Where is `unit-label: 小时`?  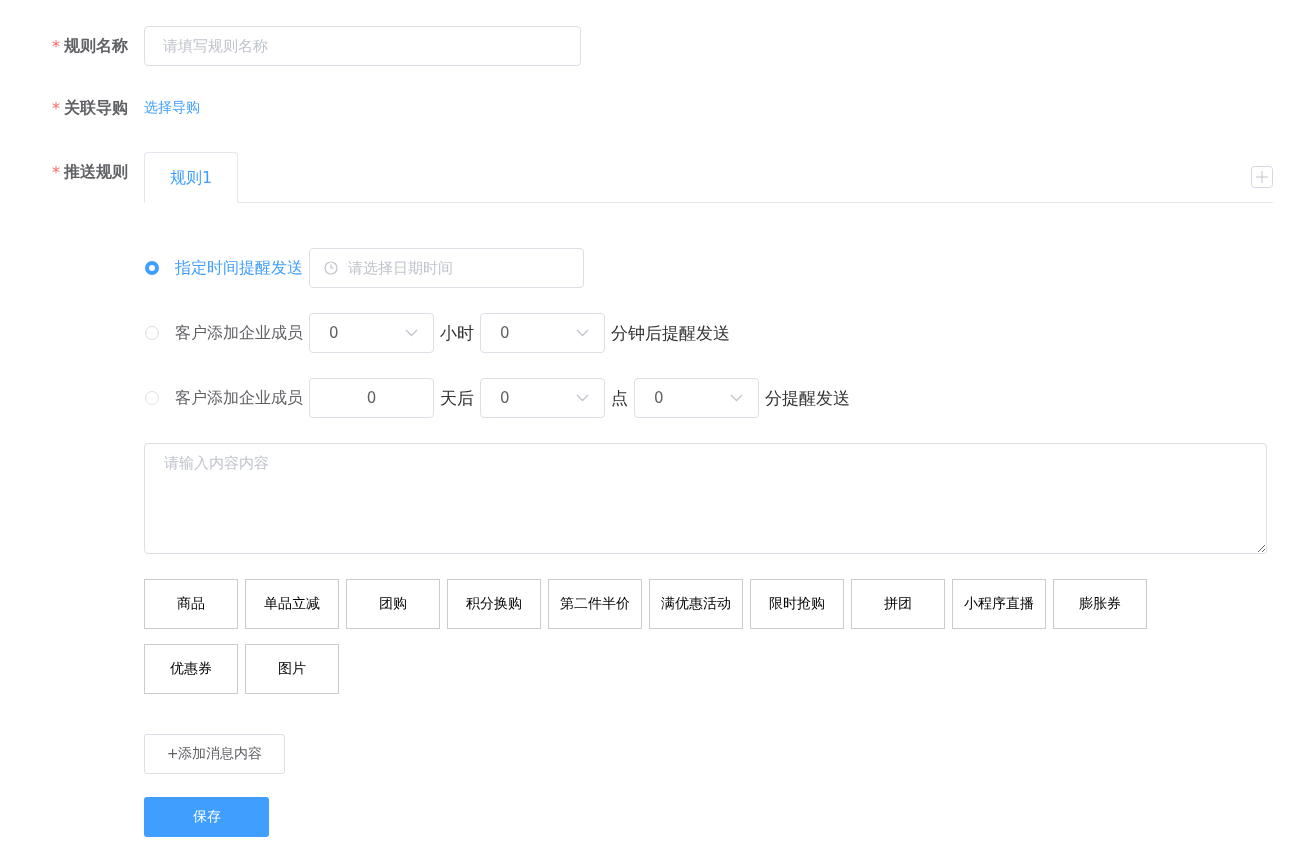
unit-label: 小时 is located at coordinates (457, 333).